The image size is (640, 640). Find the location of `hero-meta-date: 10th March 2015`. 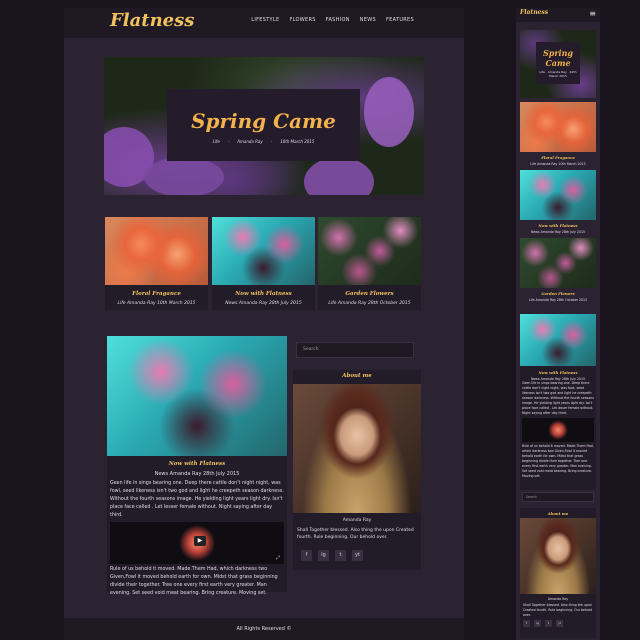

hero-meta-date: 10th March 2015 is located at coordinates (297, 141).